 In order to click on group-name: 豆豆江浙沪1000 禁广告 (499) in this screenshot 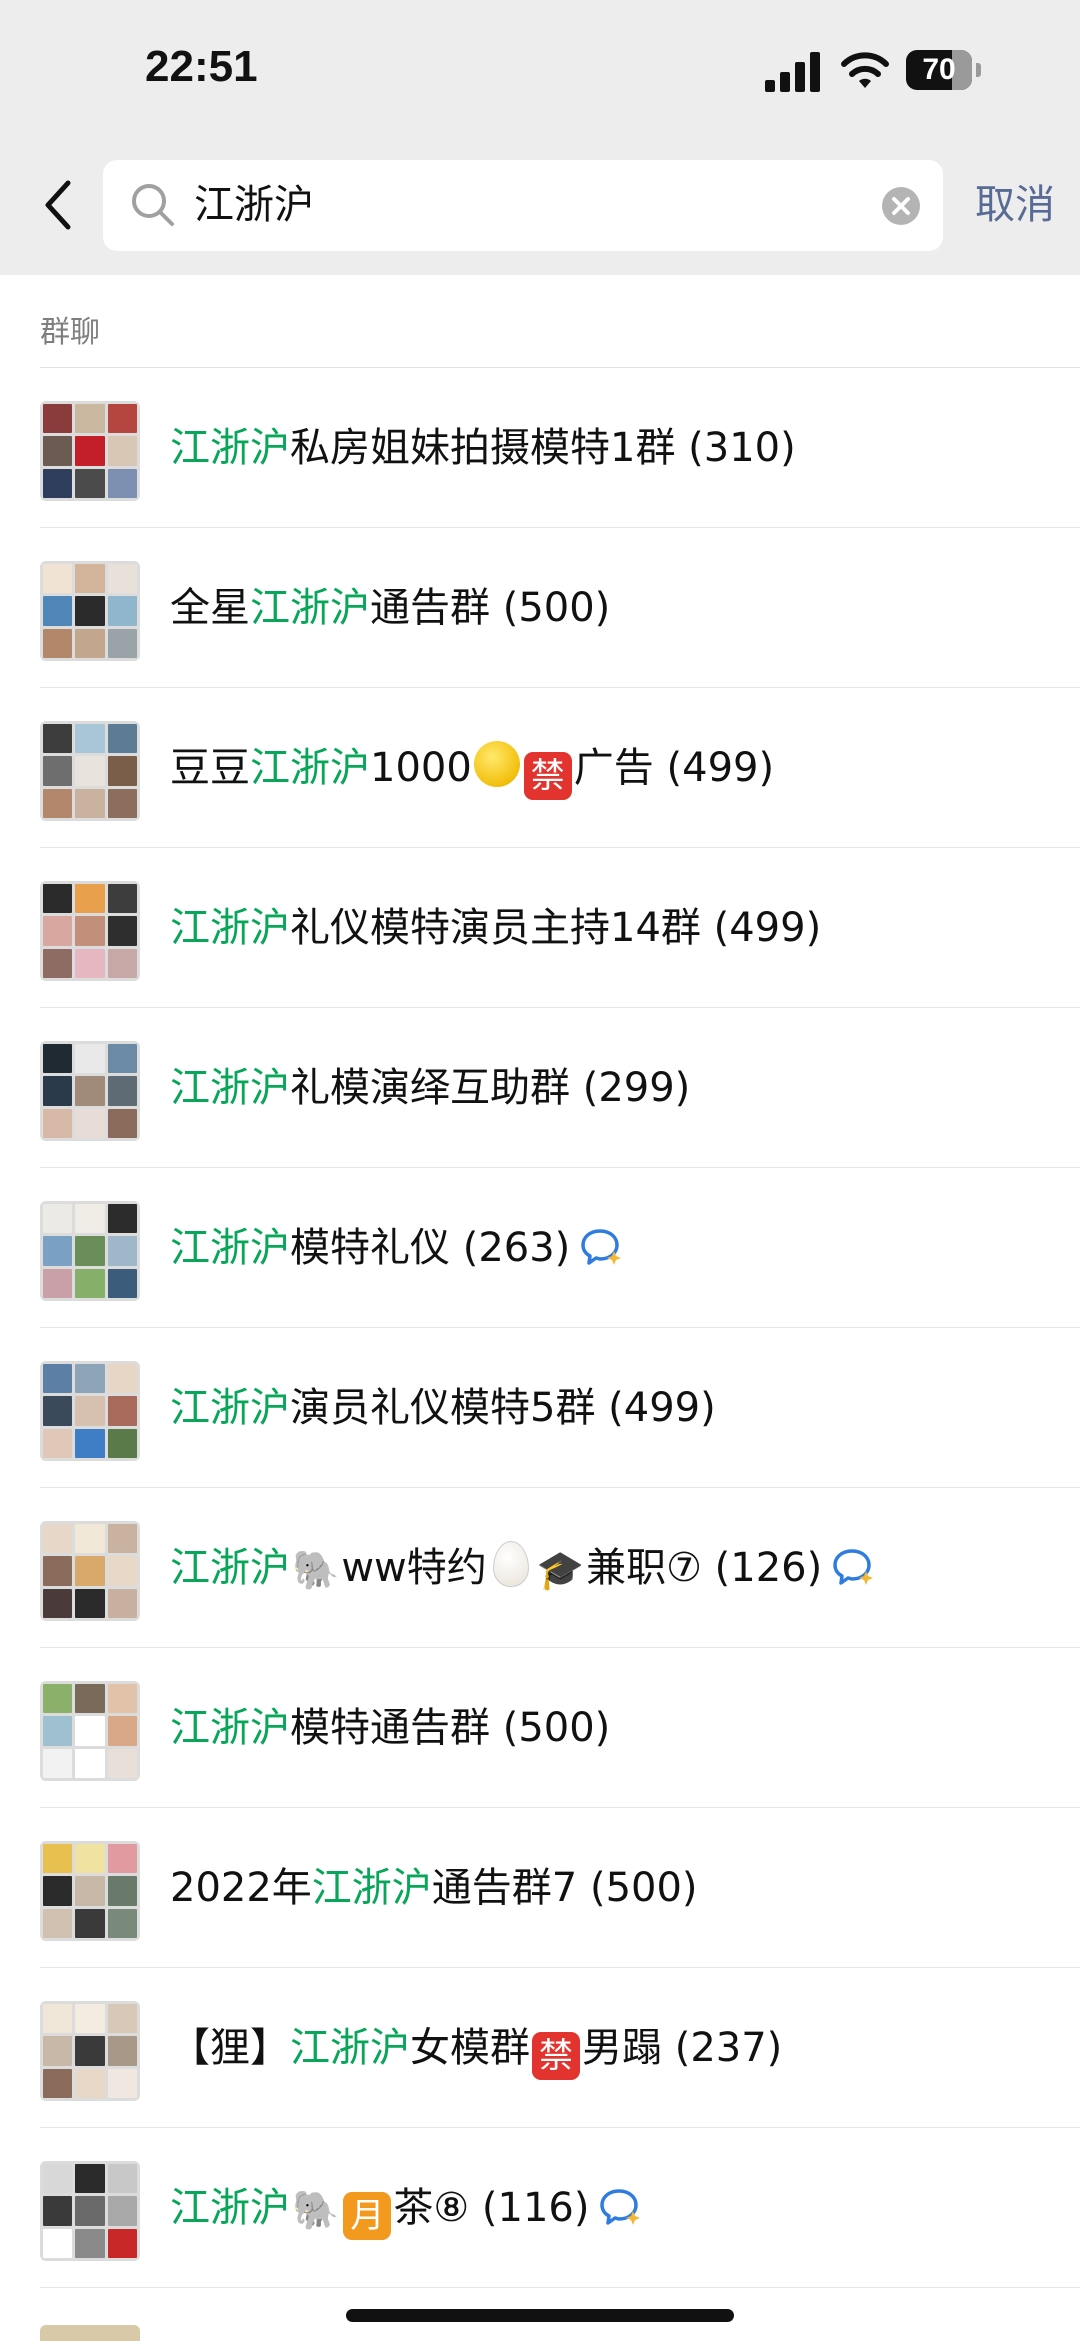, I will do `click(472, 768)`.